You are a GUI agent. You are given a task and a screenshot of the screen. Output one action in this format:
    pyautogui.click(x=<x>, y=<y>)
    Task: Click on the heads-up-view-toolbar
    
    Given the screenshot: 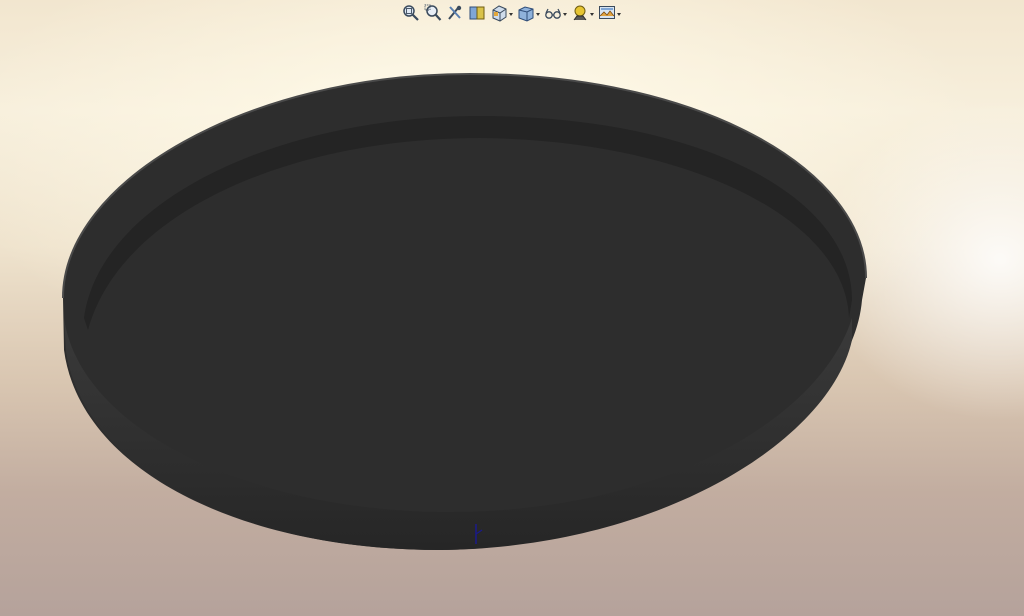 What is the action you would take?
    pyautogui.click(x=511, y=13)
    